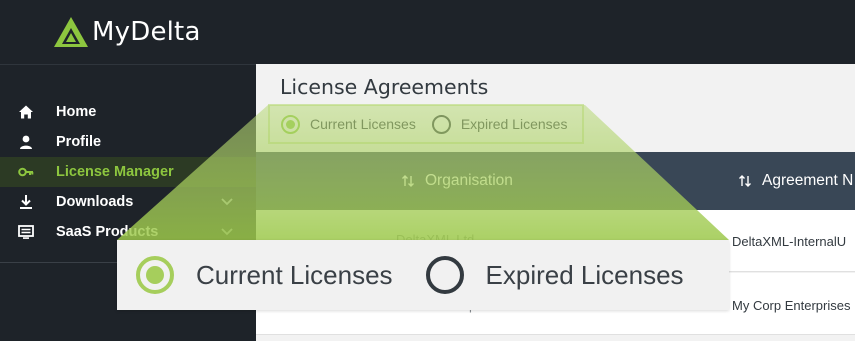 The height and width of the screenshot is (341, 855). Describe the element at coordinates (423, 275) in the screenshot. I see `zoomed-license-filter: Current Licenses Expired Licenses` at that location.